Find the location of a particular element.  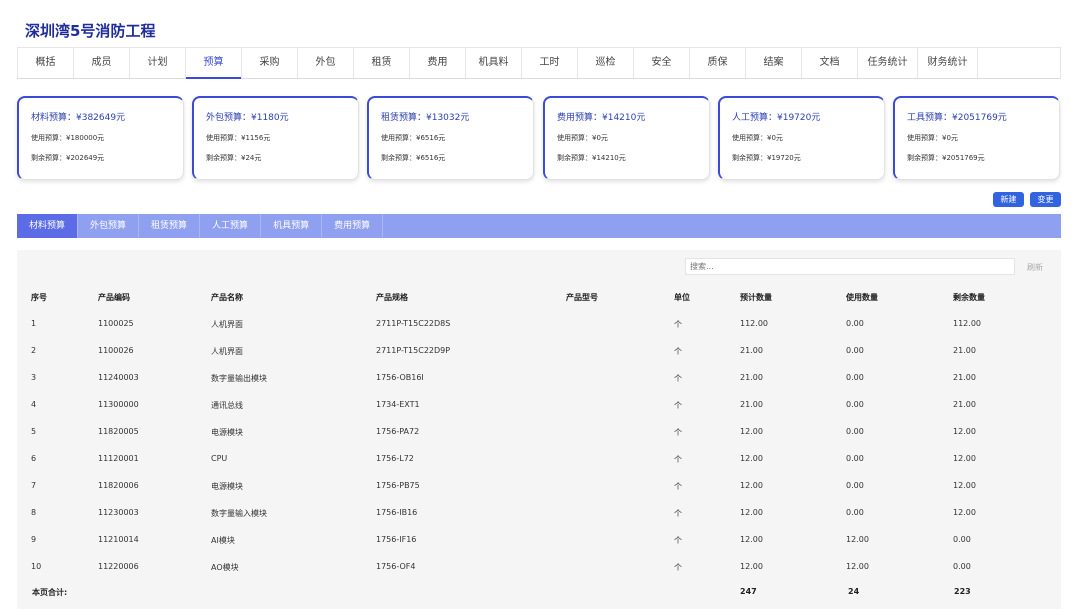

new-button: 新建 is located at coordinates (1008, 199).